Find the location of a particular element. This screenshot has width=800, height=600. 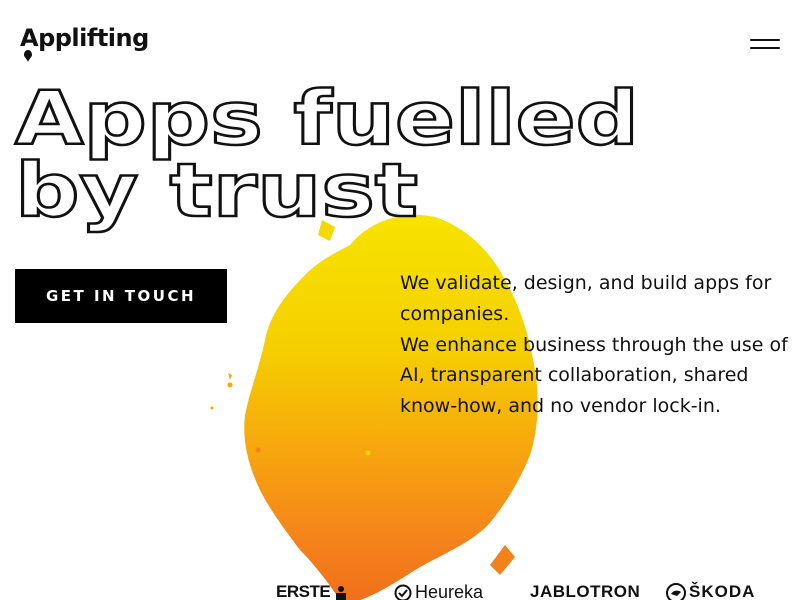

client-name-erste: ERSTE is located at coordinates (303, 591).